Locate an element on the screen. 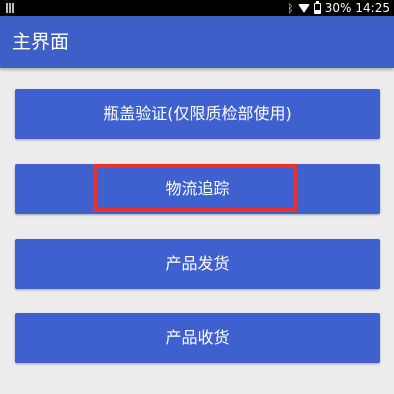 The image size is (394, 394). battery-icon is located at coordinates (317, 7).